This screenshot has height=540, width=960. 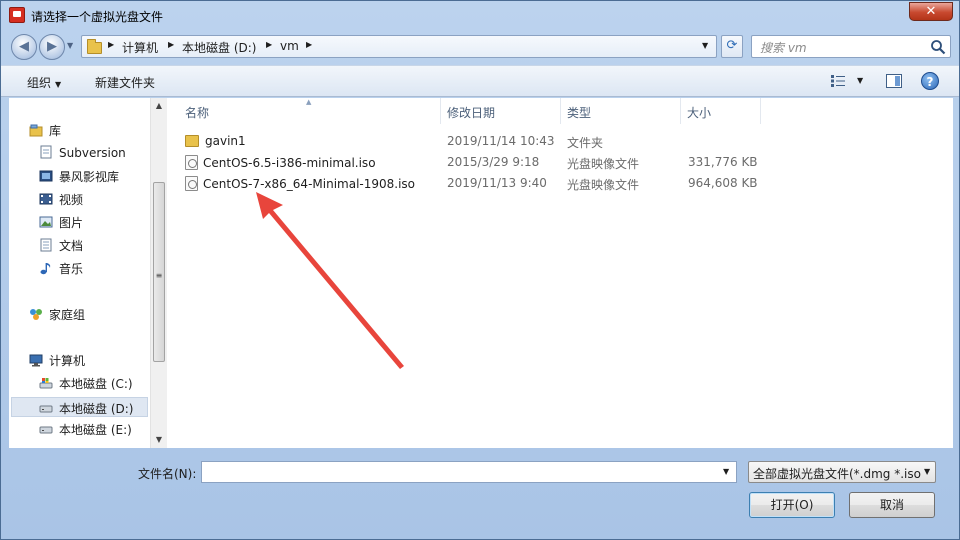 What do you see at coordinates (399, 46) in the screenshot?
I see `address-bar: ▶ 计算机 ▶ 本地磁盘 (D:) ▶ vm ▶ ▼` at bounding box center [399, 46].